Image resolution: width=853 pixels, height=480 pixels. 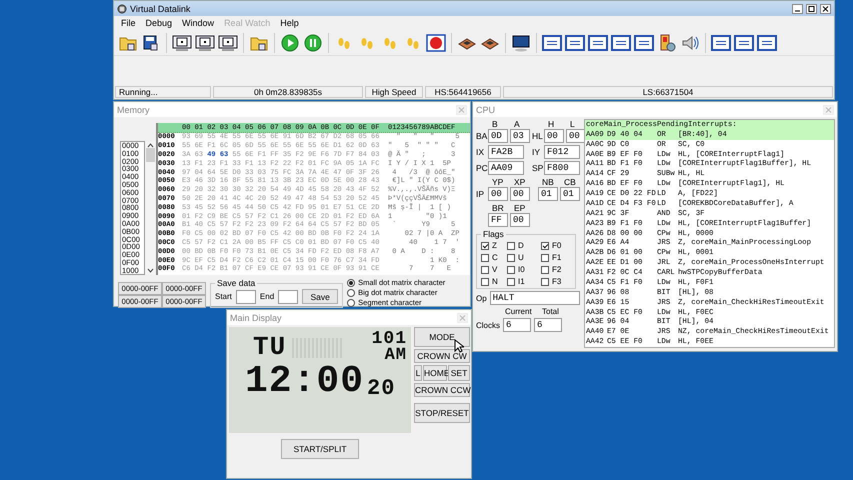 I want to click on register-field: AA09, so click(x=506, y=168).